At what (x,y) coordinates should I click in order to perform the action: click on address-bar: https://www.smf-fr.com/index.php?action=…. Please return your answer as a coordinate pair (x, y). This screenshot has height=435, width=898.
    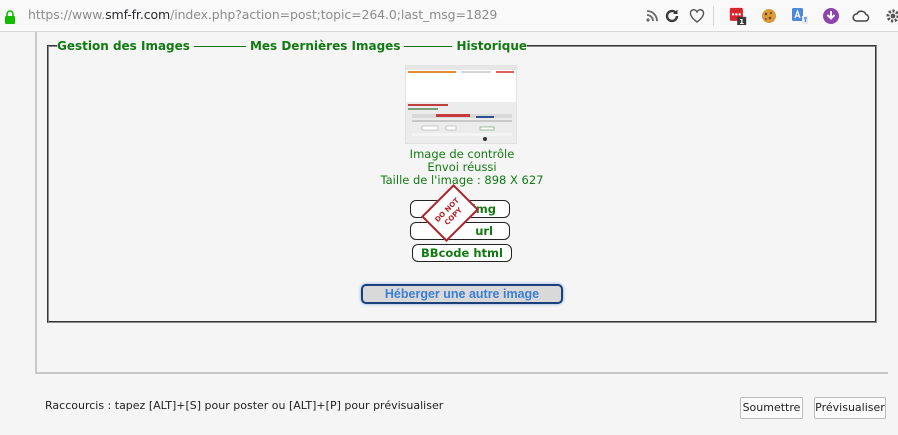
    Looking at the image, I should click on (262, 14).